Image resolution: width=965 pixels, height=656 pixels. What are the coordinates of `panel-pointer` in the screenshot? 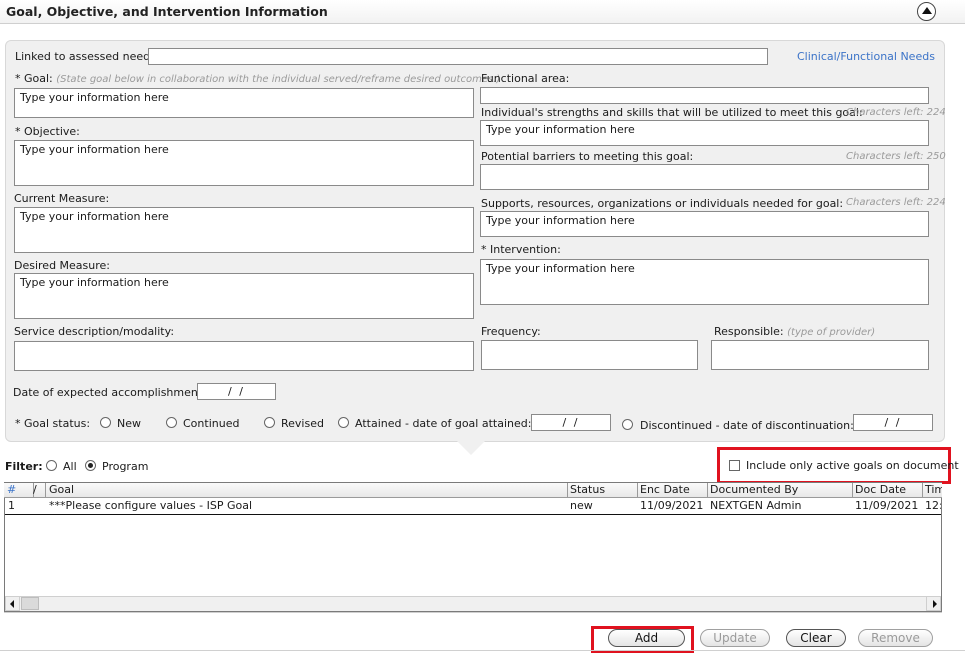 It's located at (471, 448).